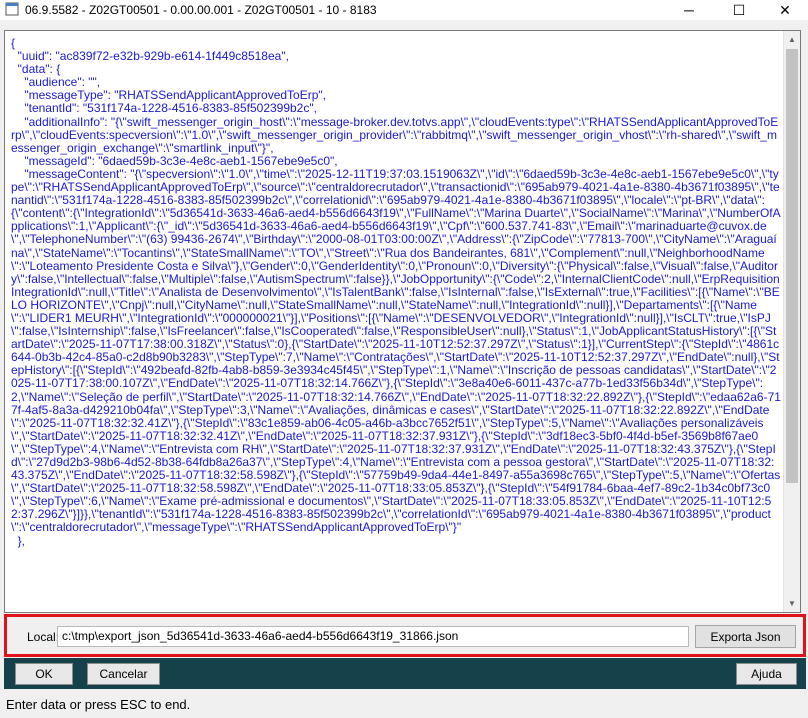 Image resolution: width=808 pixels, height=718 pixels. Describe the element at coordinates (785, 10) in the screenshot. I see `close-button: ✕` at that location.